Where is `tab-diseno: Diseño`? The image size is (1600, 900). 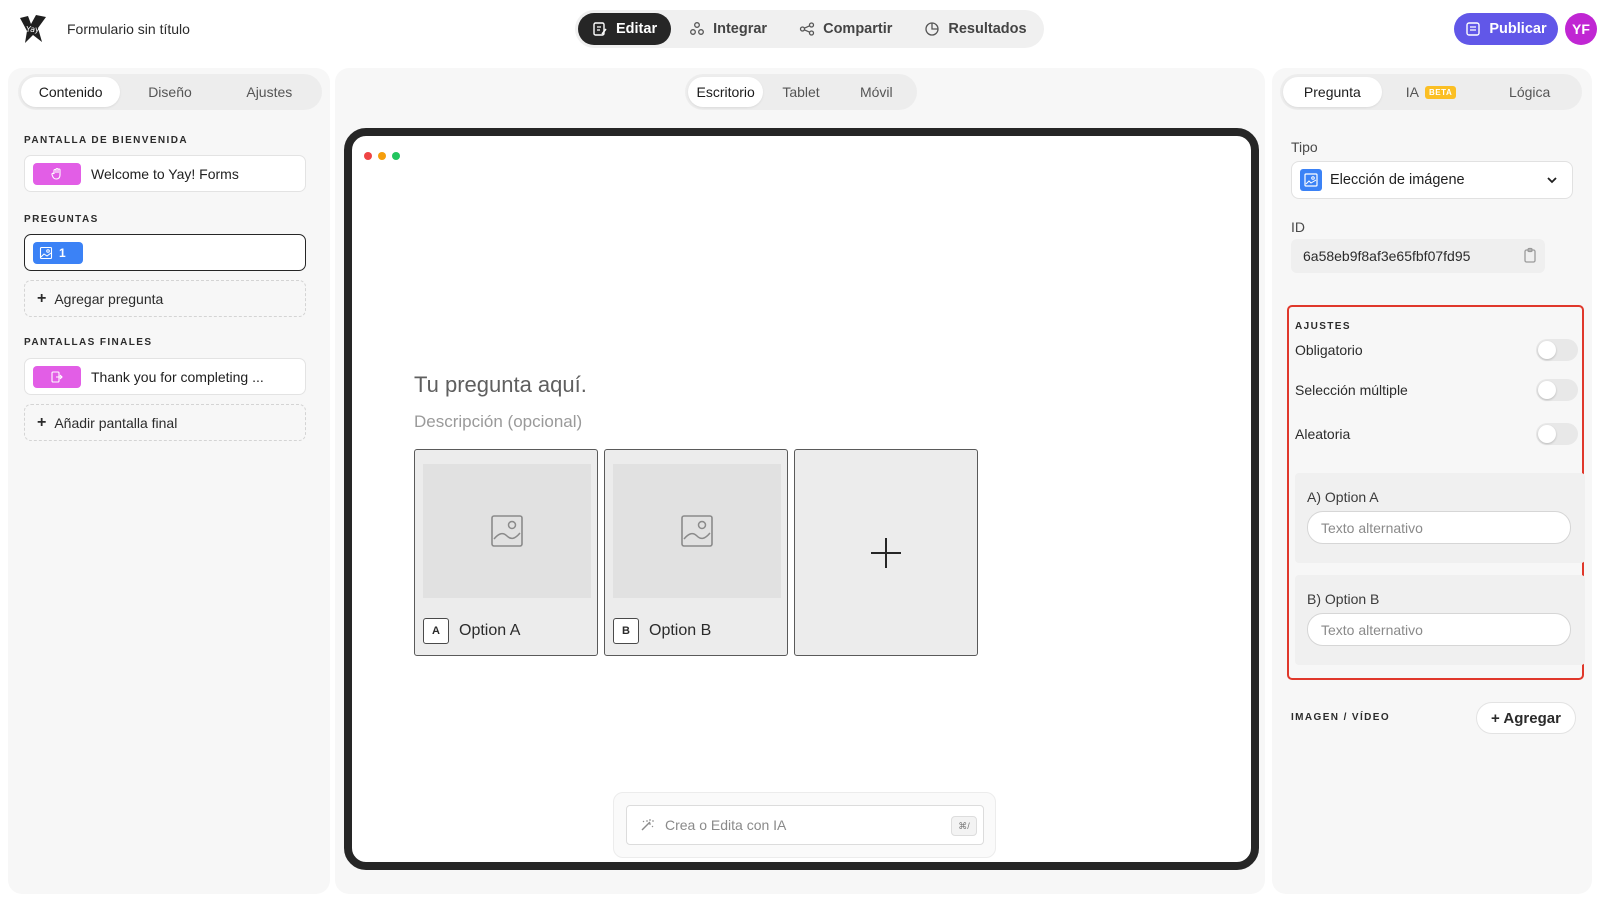
tab-diseno: Diseño is located at coordinates (169, 92).